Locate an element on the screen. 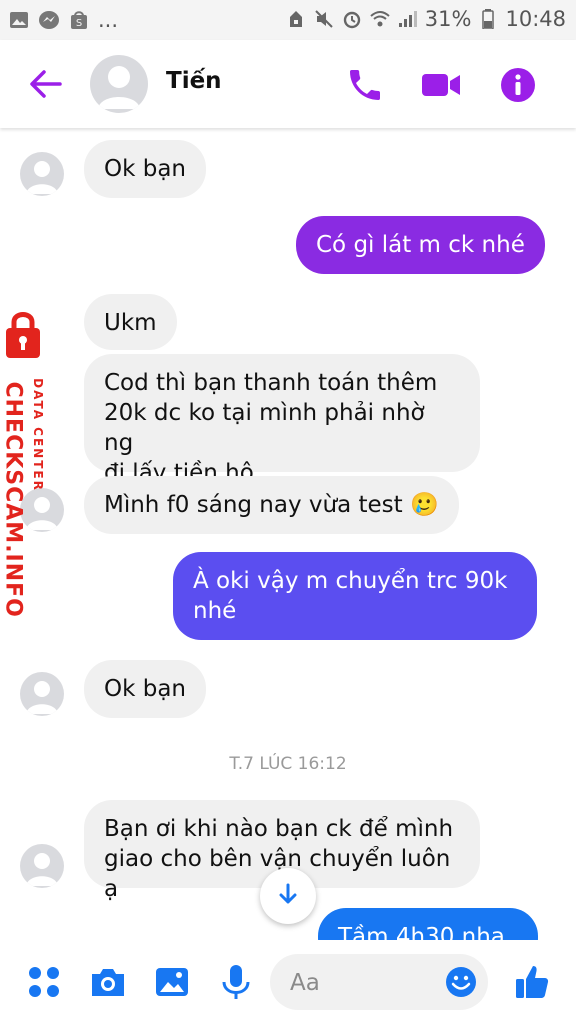 The width and height of the screenshot is (576, 1024). battery-icon is located at coordinates (488, 19).